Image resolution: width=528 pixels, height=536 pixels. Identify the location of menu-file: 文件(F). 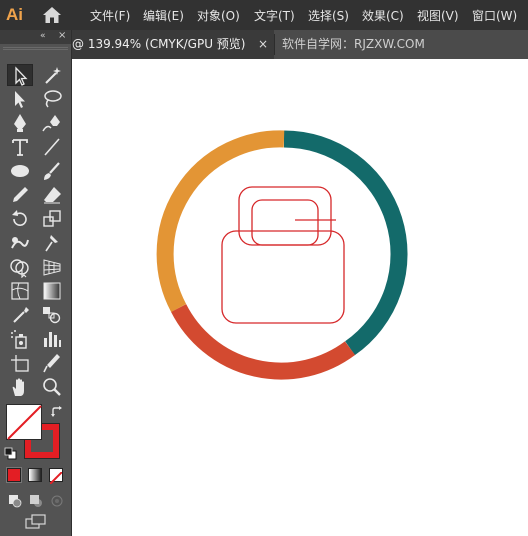
(110, 15).